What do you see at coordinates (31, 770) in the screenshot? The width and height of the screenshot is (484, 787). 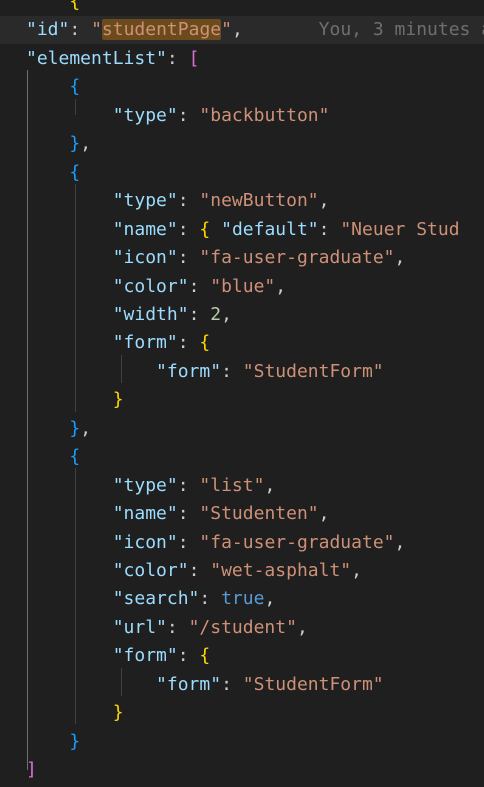 I see `code-token: ]` at bounding box center [31, 770].